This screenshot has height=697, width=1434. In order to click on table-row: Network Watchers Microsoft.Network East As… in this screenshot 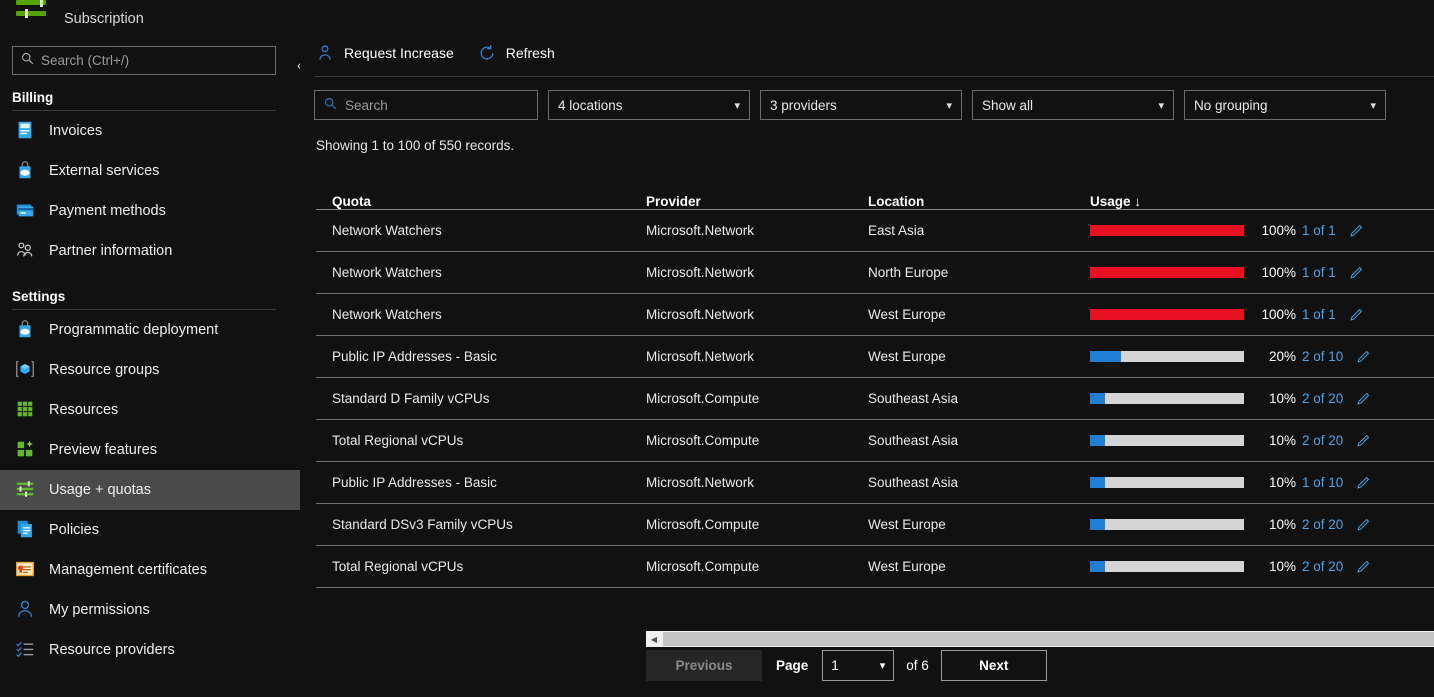, I will do `click(875, 230)`.